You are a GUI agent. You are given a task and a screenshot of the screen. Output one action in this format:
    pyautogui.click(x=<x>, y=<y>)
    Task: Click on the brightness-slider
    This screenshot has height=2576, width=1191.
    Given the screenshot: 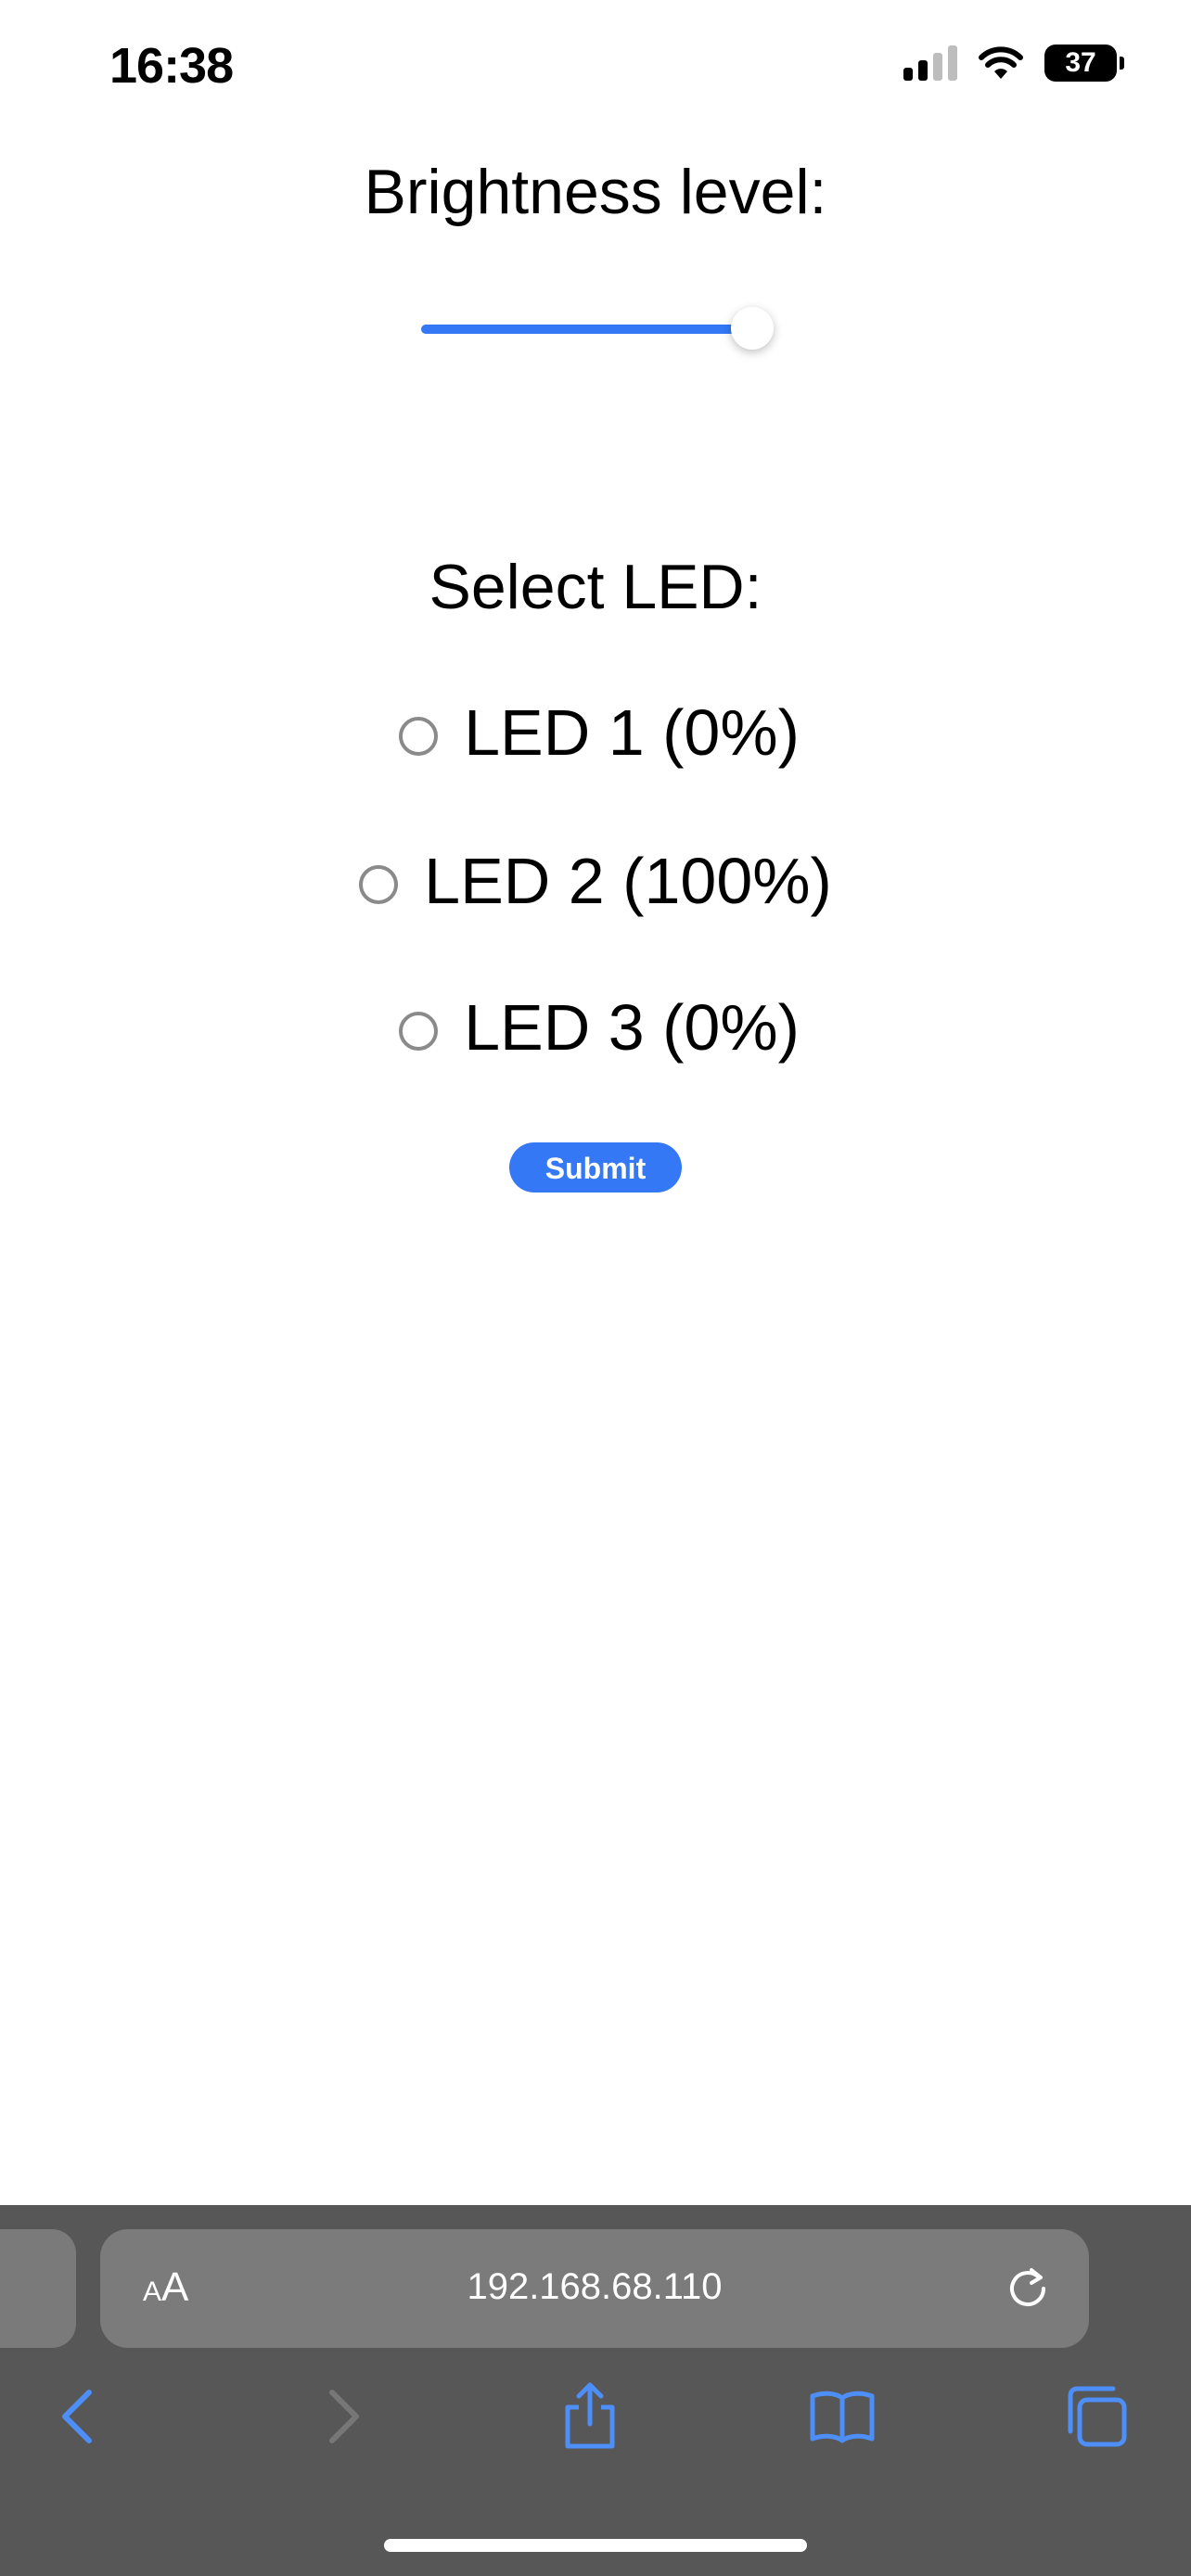 What is the action you would take?
    pyautogui.click(x=597, y=328)
    